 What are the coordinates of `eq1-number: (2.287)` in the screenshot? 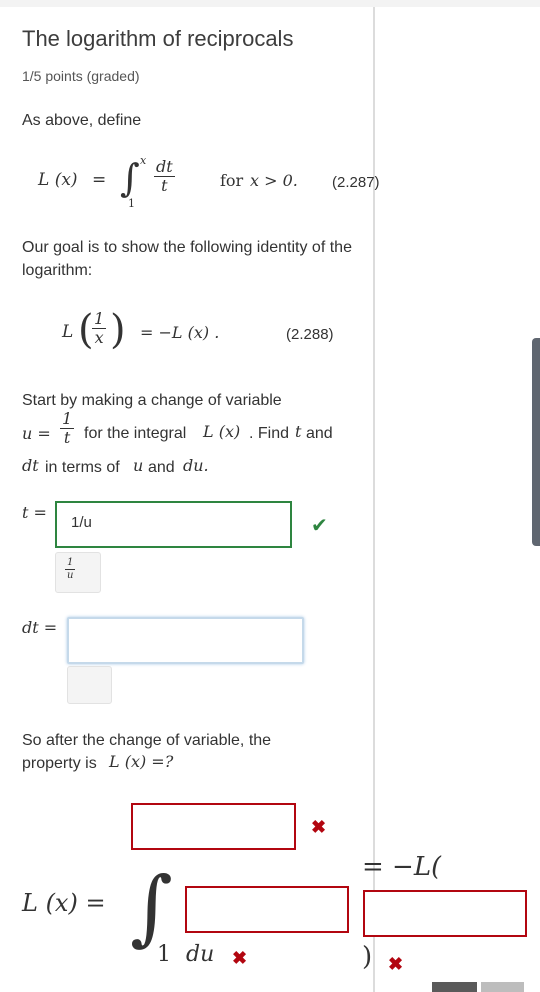 It's located at (356, 182).